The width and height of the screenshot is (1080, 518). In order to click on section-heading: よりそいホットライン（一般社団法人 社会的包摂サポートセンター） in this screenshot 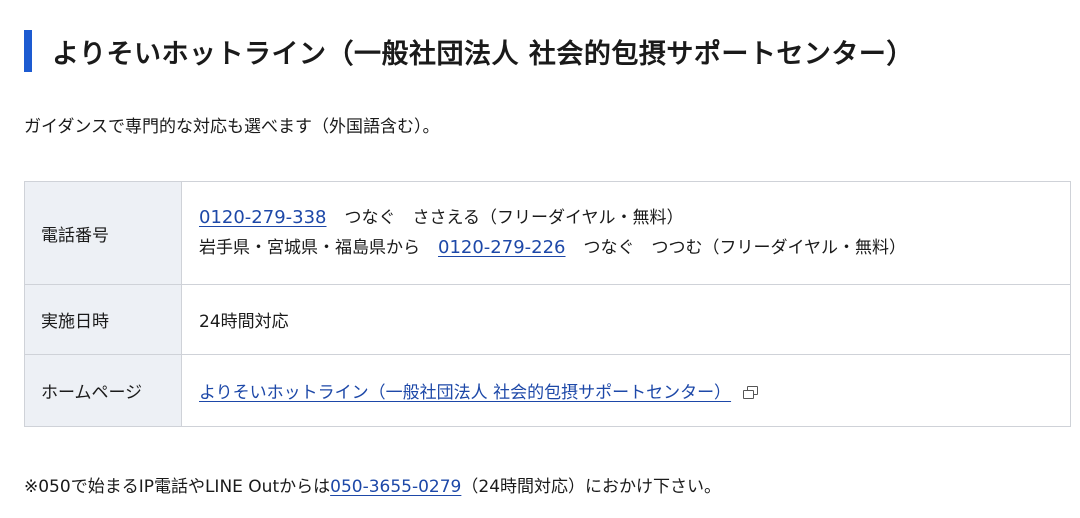, I will do `click(469, 51)`.